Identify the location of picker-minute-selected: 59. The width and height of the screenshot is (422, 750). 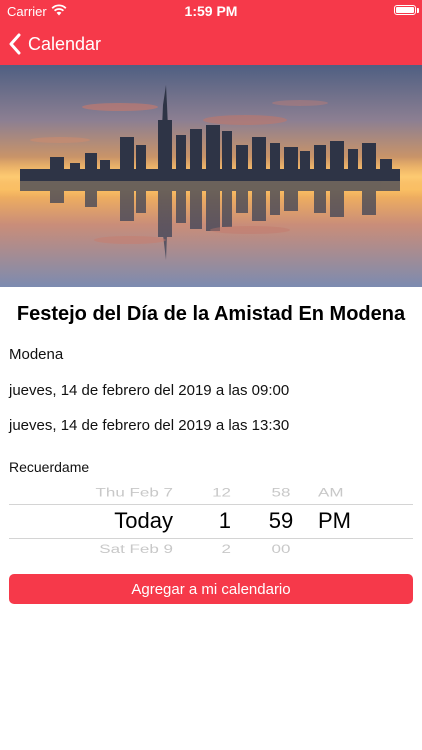
(281, 521).